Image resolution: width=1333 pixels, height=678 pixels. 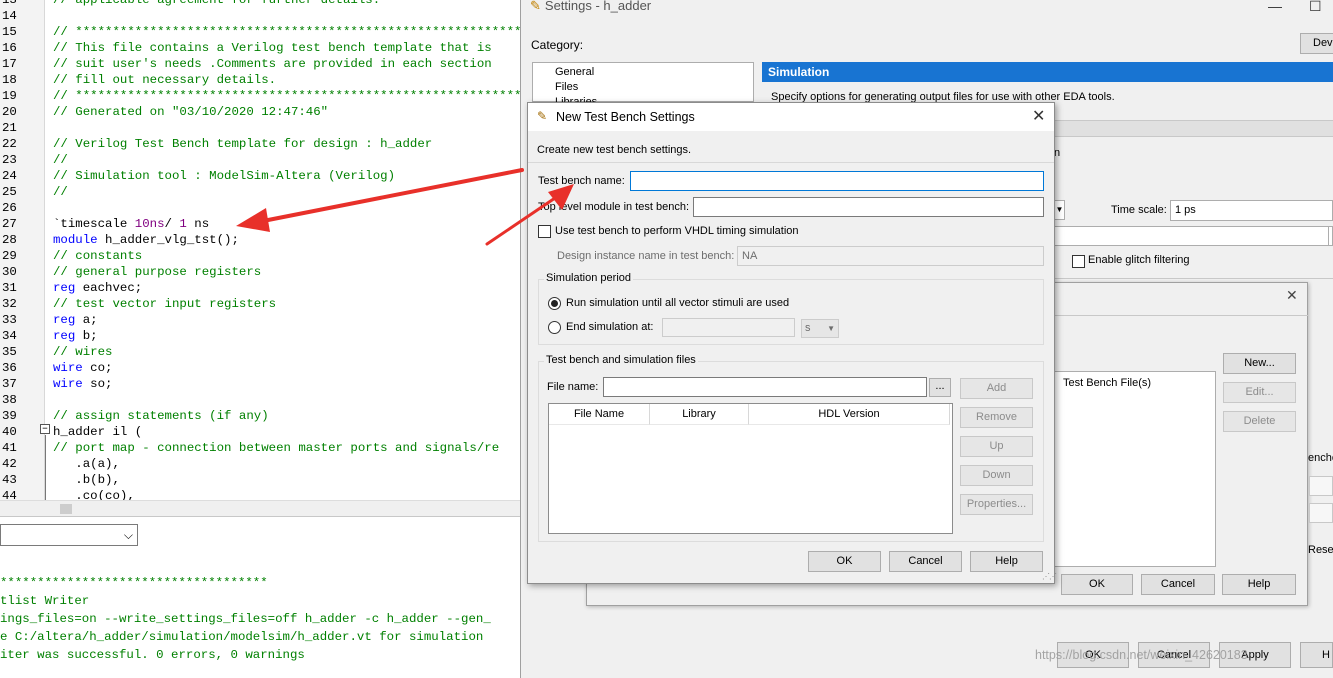 What do you see at coordinates (728, 327) in the screenshot?
I see `end-simulation-time-input` at bounding box center [728, 327].